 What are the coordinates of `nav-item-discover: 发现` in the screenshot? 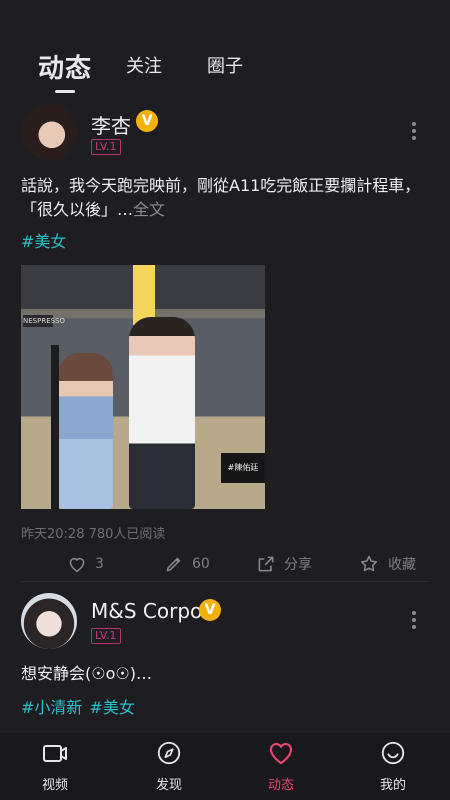 It's located at (169, 766).